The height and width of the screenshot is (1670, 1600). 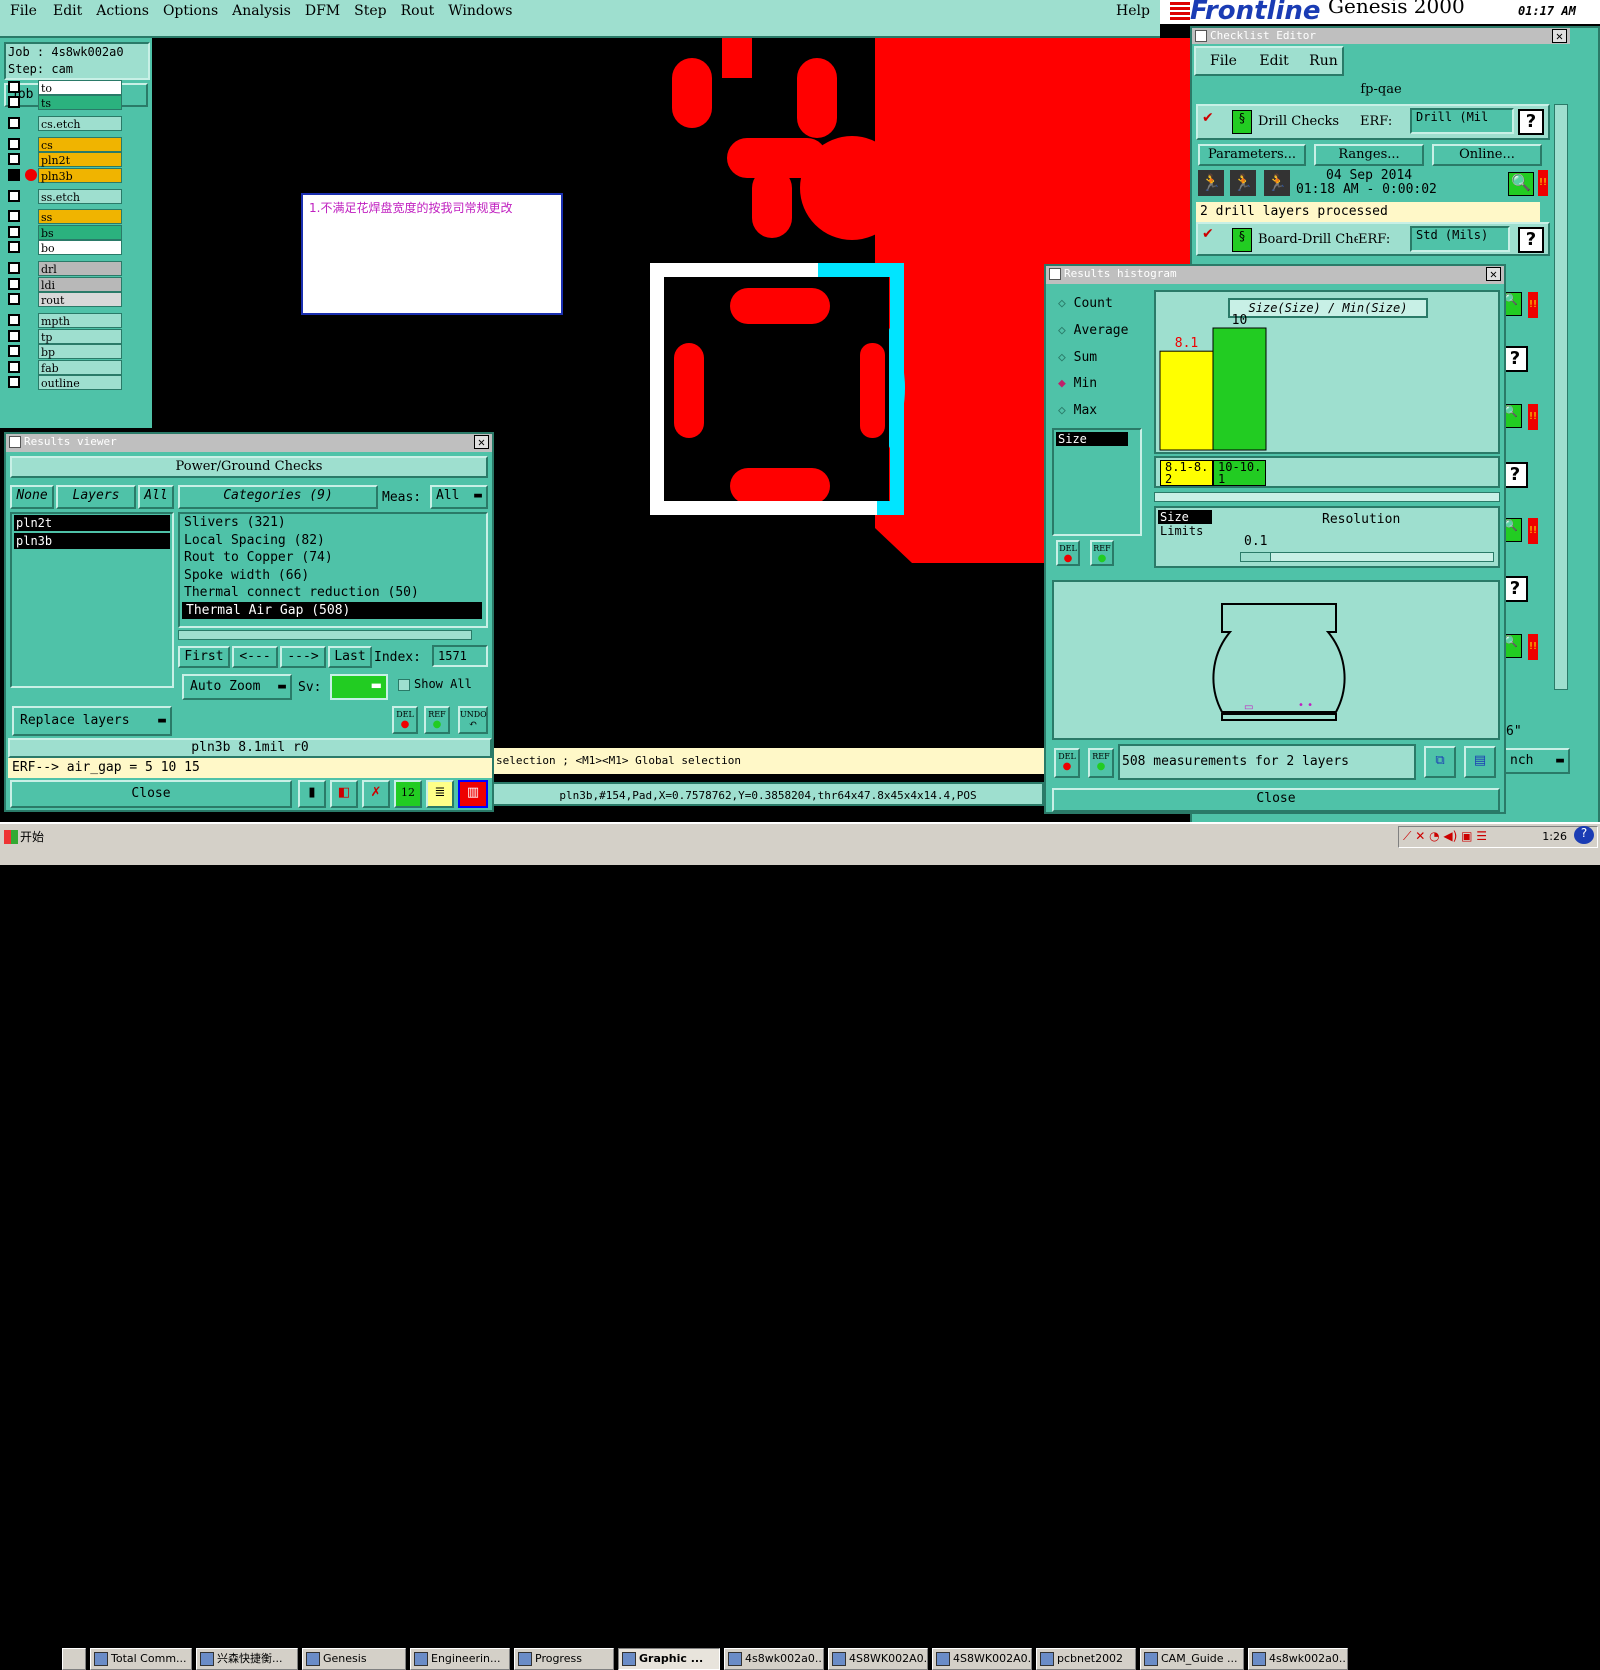 I want to click on first-button: First, so click(x=204, y=657).